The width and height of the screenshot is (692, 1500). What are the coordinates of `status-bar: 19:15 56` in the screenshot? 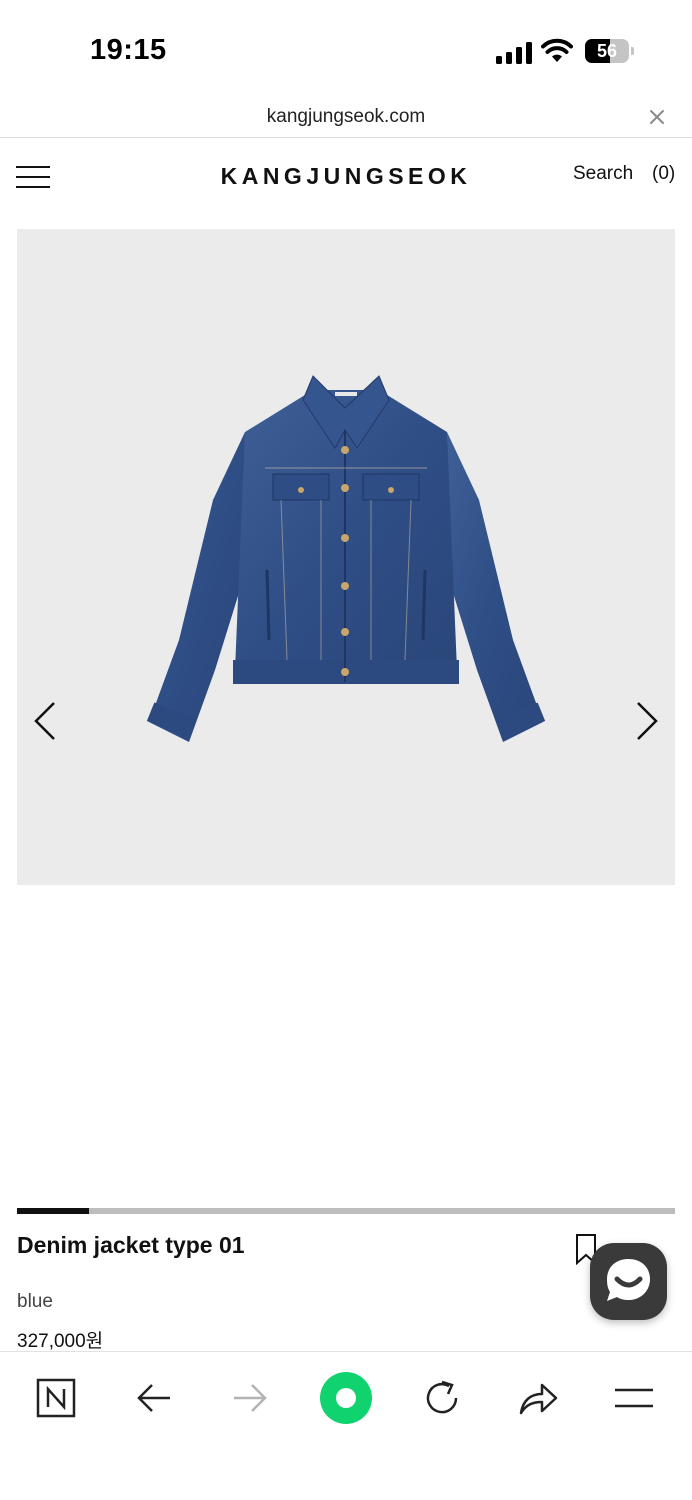 It's located at (346, 50).